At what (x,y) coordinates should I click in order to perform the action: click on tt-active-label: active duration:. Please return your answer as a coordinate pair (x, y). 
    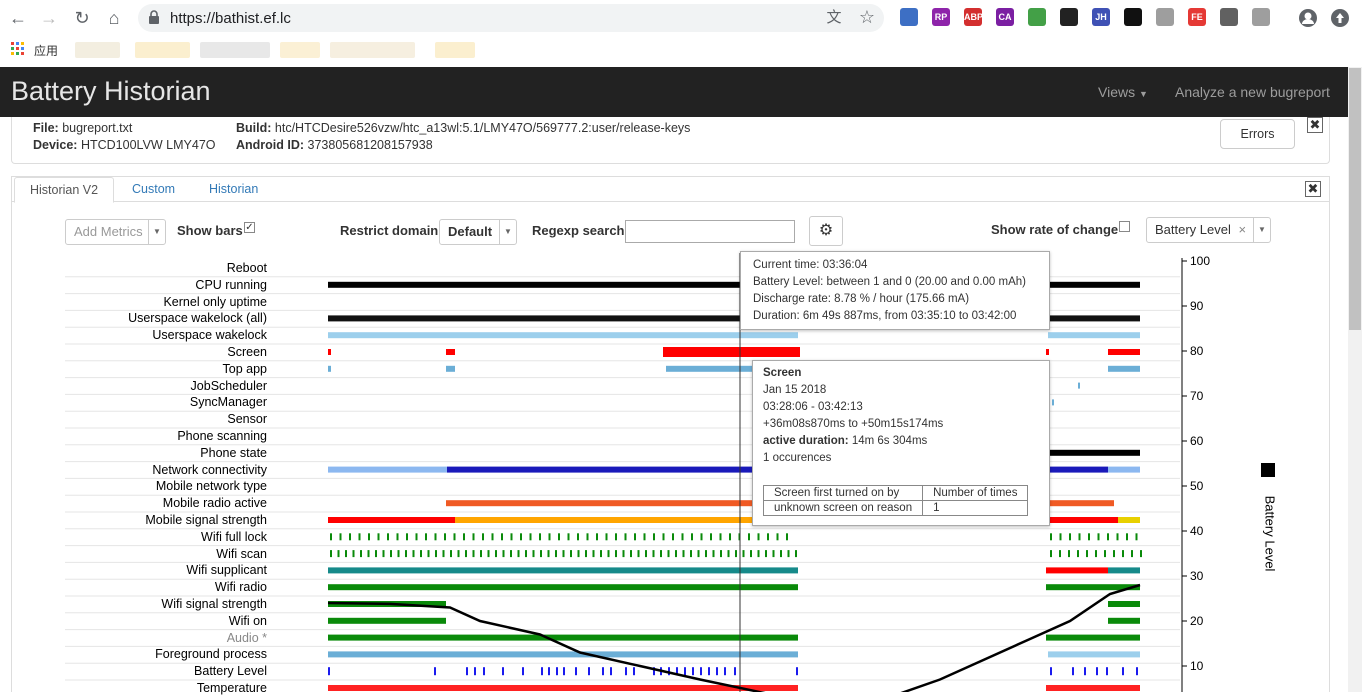
    Looking at the image, I should click on (806, 441).